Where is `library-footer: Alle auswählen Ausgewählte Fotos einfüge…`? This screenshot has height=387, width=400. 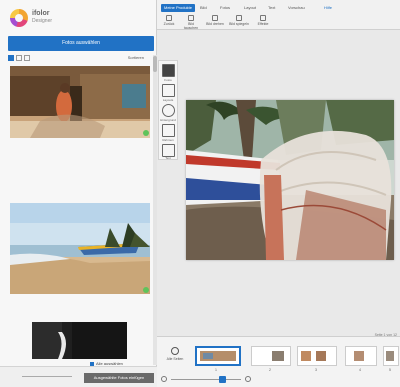
library-footer: Alle auswählen Ausgewählte Fotos einfüge… is located at coordinates (78, 374).